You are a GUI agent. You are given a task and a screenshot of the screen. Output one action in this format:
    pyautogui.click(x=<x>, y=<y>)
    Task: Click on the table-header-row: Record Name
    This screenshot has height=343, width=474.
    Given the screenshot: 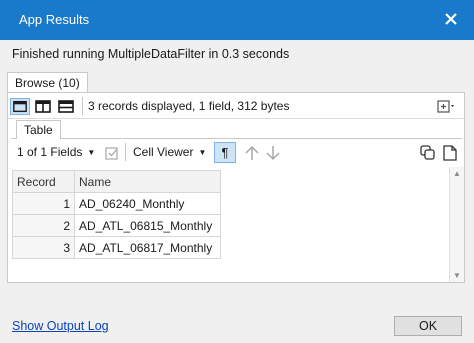 What is the action you would take?
    pyautogui.click(x=116, y=181)
    